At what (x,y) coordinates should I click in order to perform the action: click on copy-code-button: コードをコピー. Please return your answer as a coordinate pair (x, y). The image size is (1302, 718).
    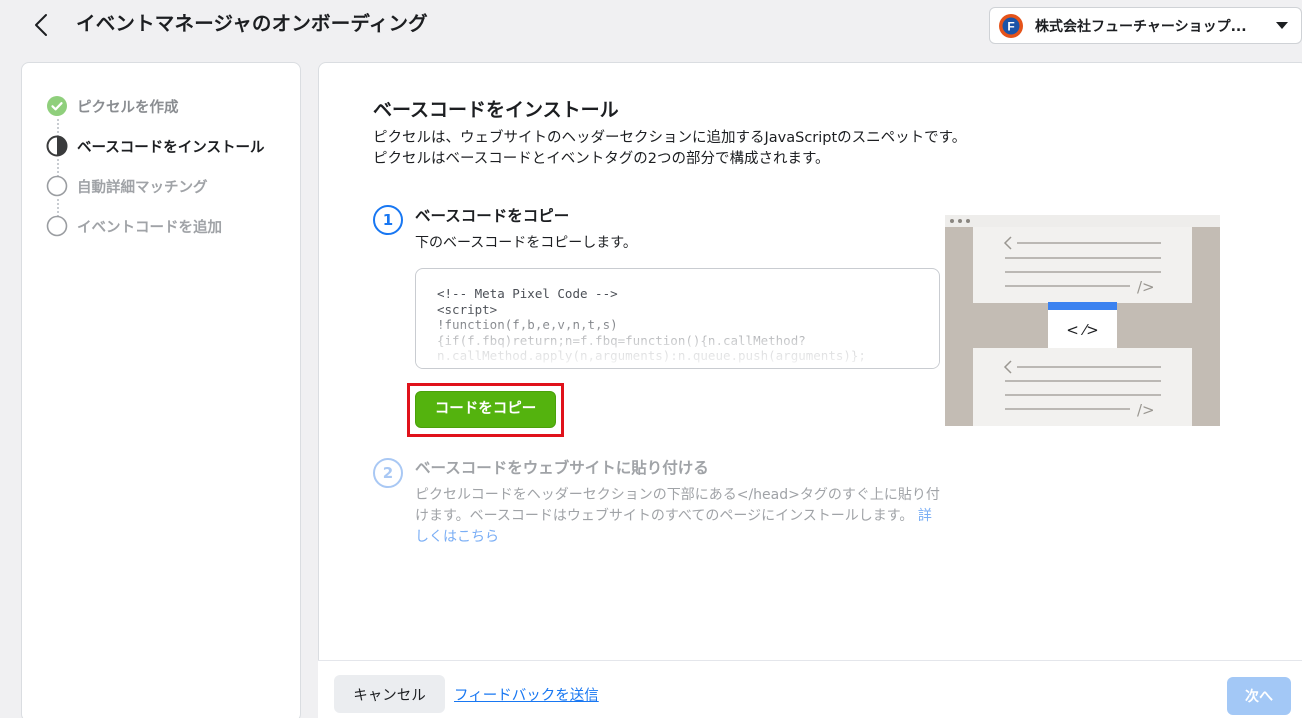
    Looking at the image, I should click on (485, 409).